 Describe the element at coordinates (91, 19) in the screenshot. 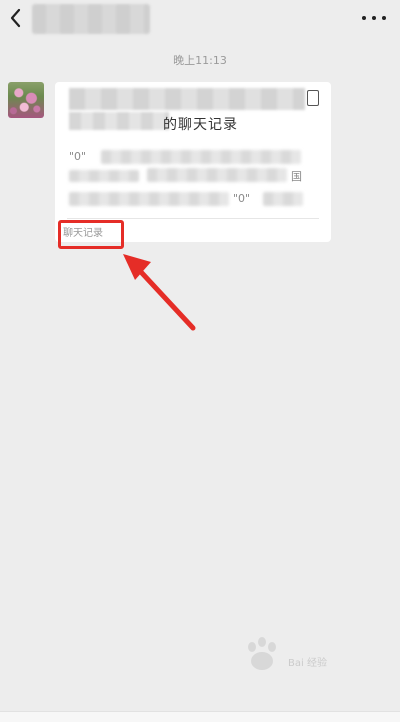

I see `chat-title` at that location.